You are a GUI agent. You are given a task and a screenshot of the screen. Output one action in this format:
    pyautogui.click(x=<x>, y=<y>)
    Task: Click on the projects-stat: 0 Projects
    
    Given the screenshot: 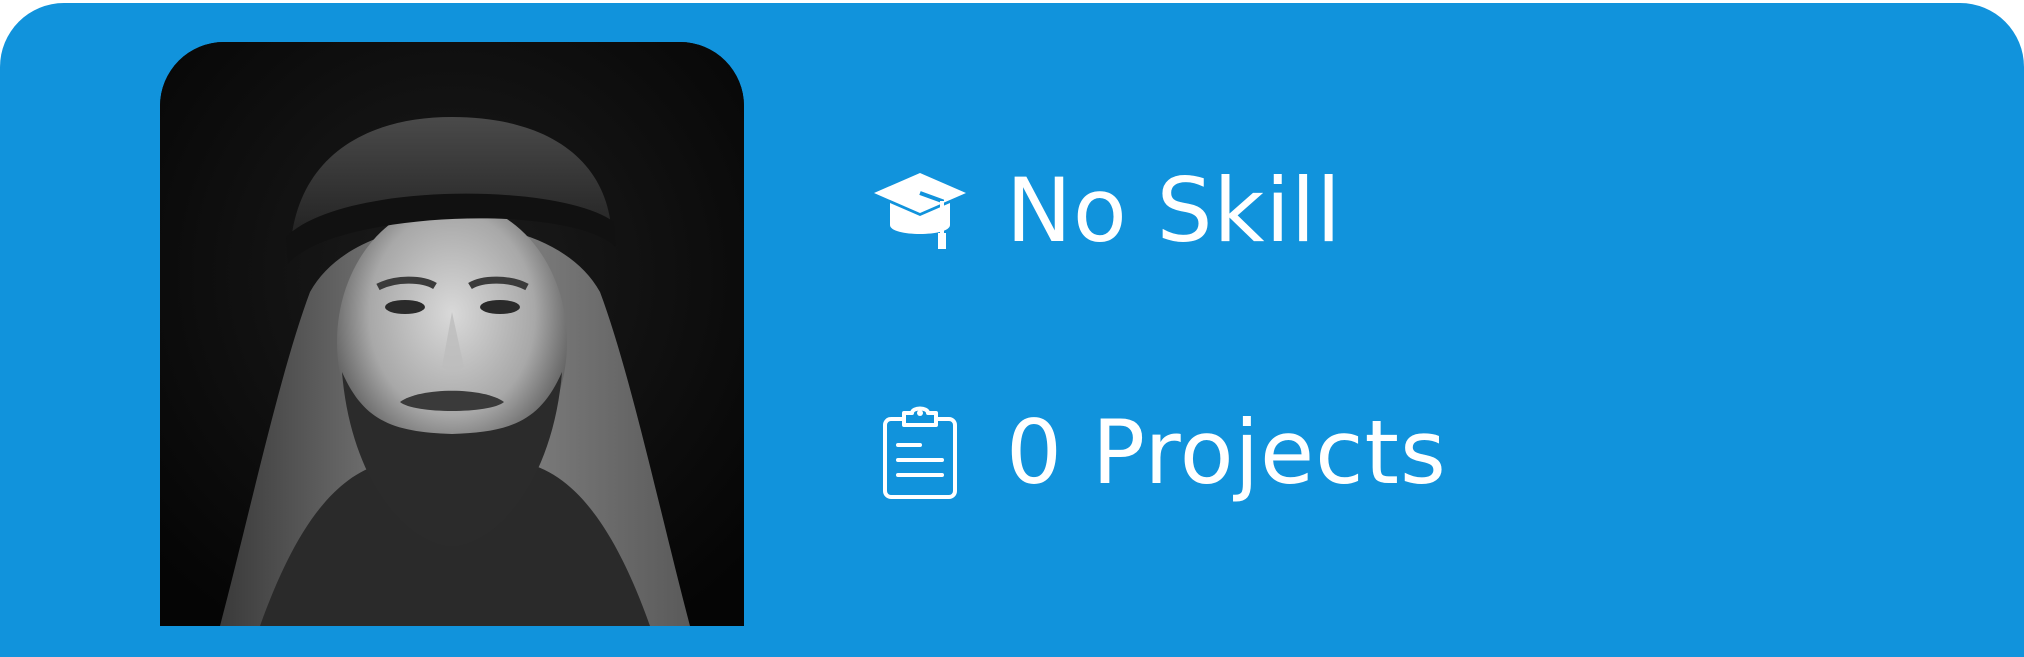 What is the action you would take?
    pyautogui.click(x=1158, y=452)
    